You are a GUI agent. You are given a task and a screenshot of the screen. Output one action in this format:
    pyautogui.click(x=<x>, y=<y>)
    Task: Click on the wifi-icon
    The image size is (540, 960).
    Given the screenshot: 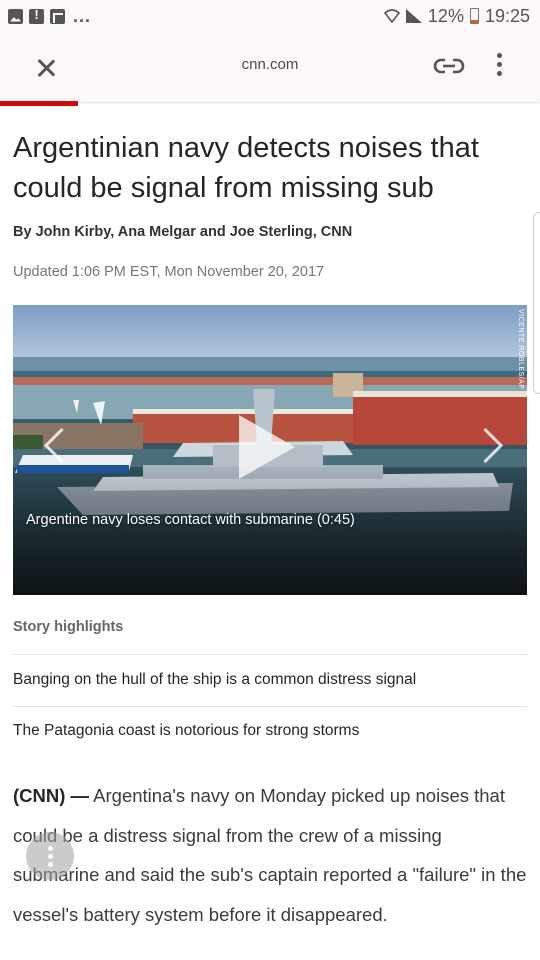 What is the action you would take?
    pyautogui.click(x=391, y=16)
    